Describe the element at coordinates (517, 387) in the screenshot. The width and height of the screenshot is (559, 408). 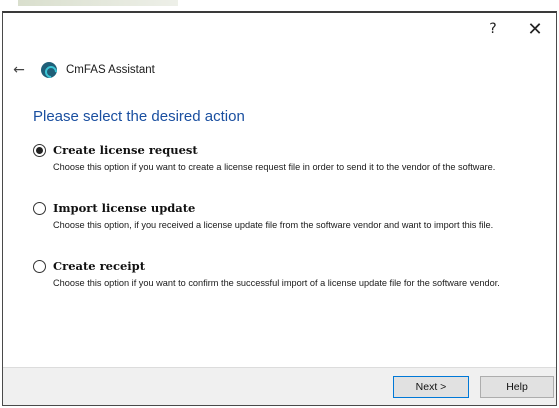
I see `help-button: Help` at that location.